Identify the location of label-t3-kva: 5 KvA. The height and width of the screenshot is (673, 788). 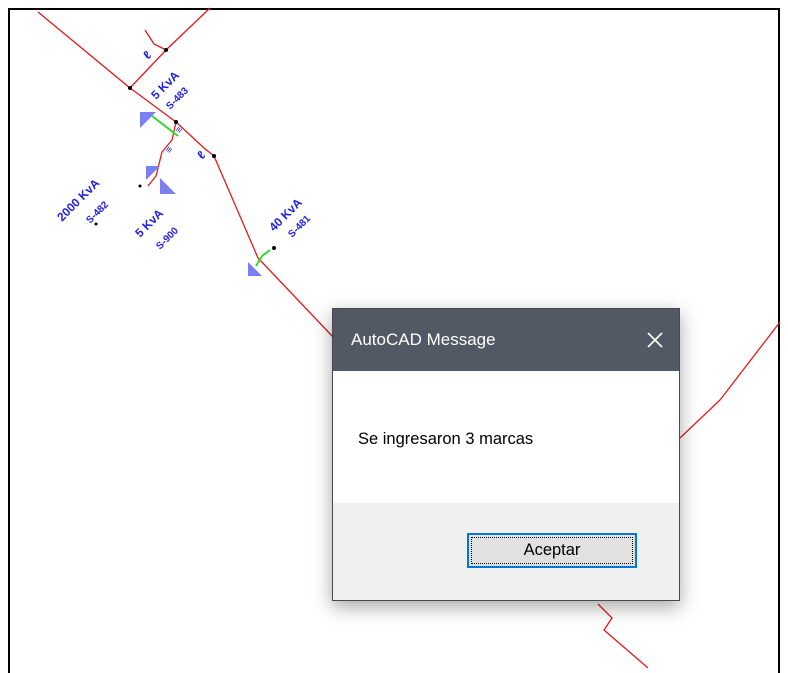
(149, 223).